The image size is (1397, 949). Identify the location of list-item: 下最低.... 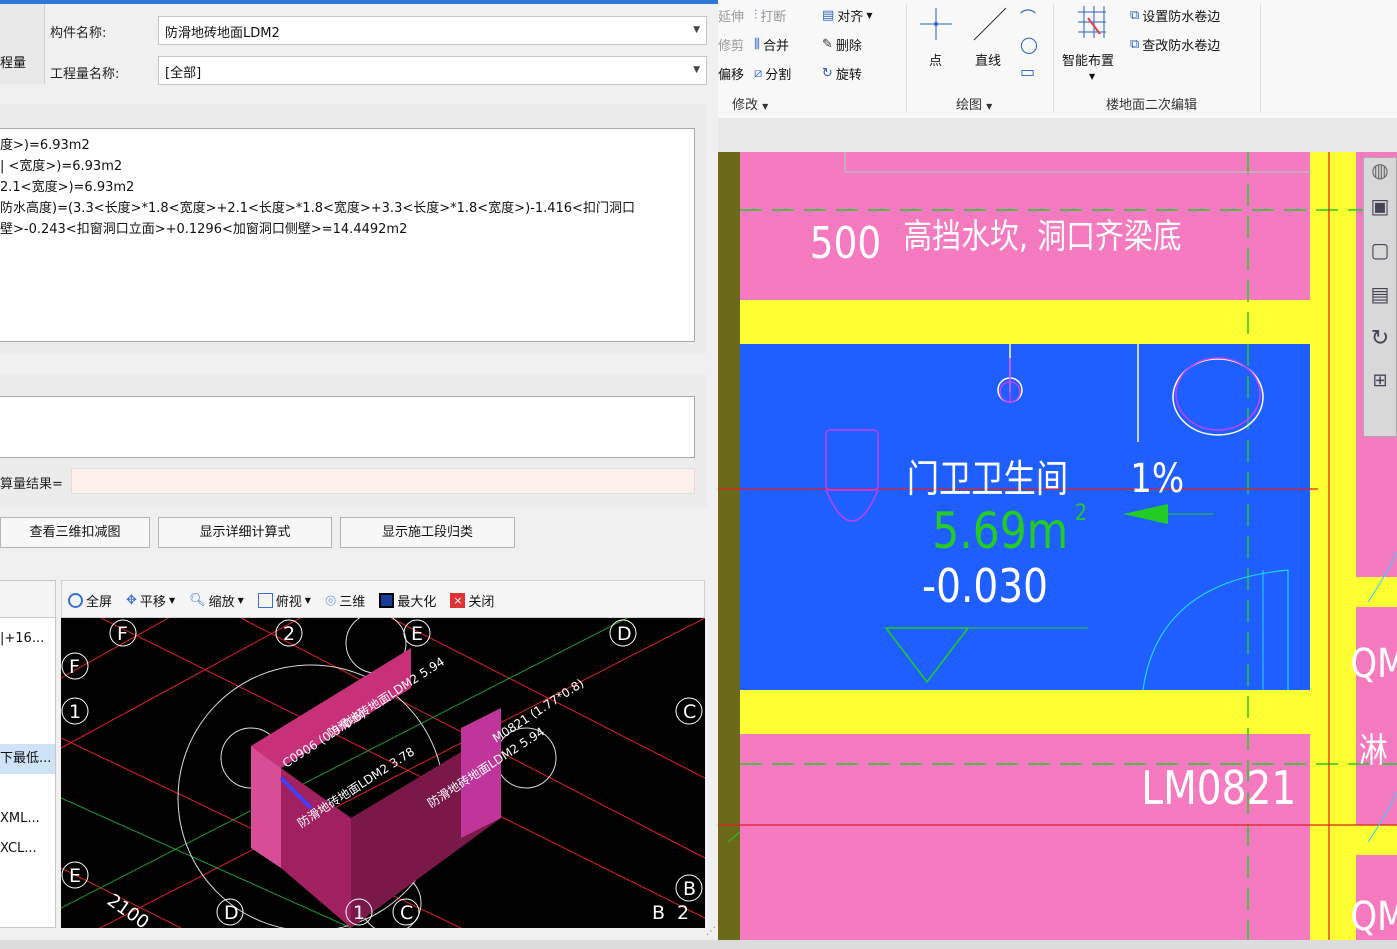
(27, 759).